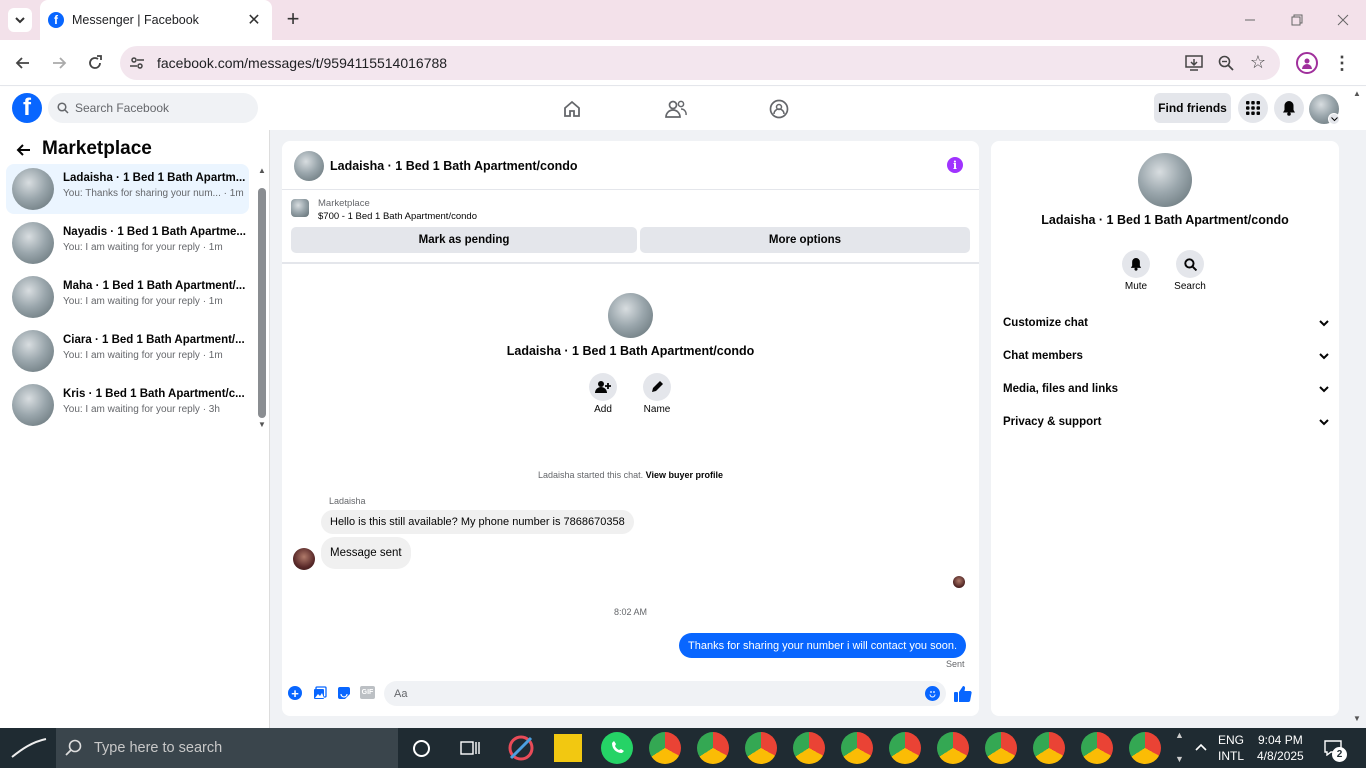 This screenshot has height=768, width=1366. What do you see at coordinates (1253, 108) in the screenshot?
I see `menu-grid-icon` at bounding box center [1253, 108].